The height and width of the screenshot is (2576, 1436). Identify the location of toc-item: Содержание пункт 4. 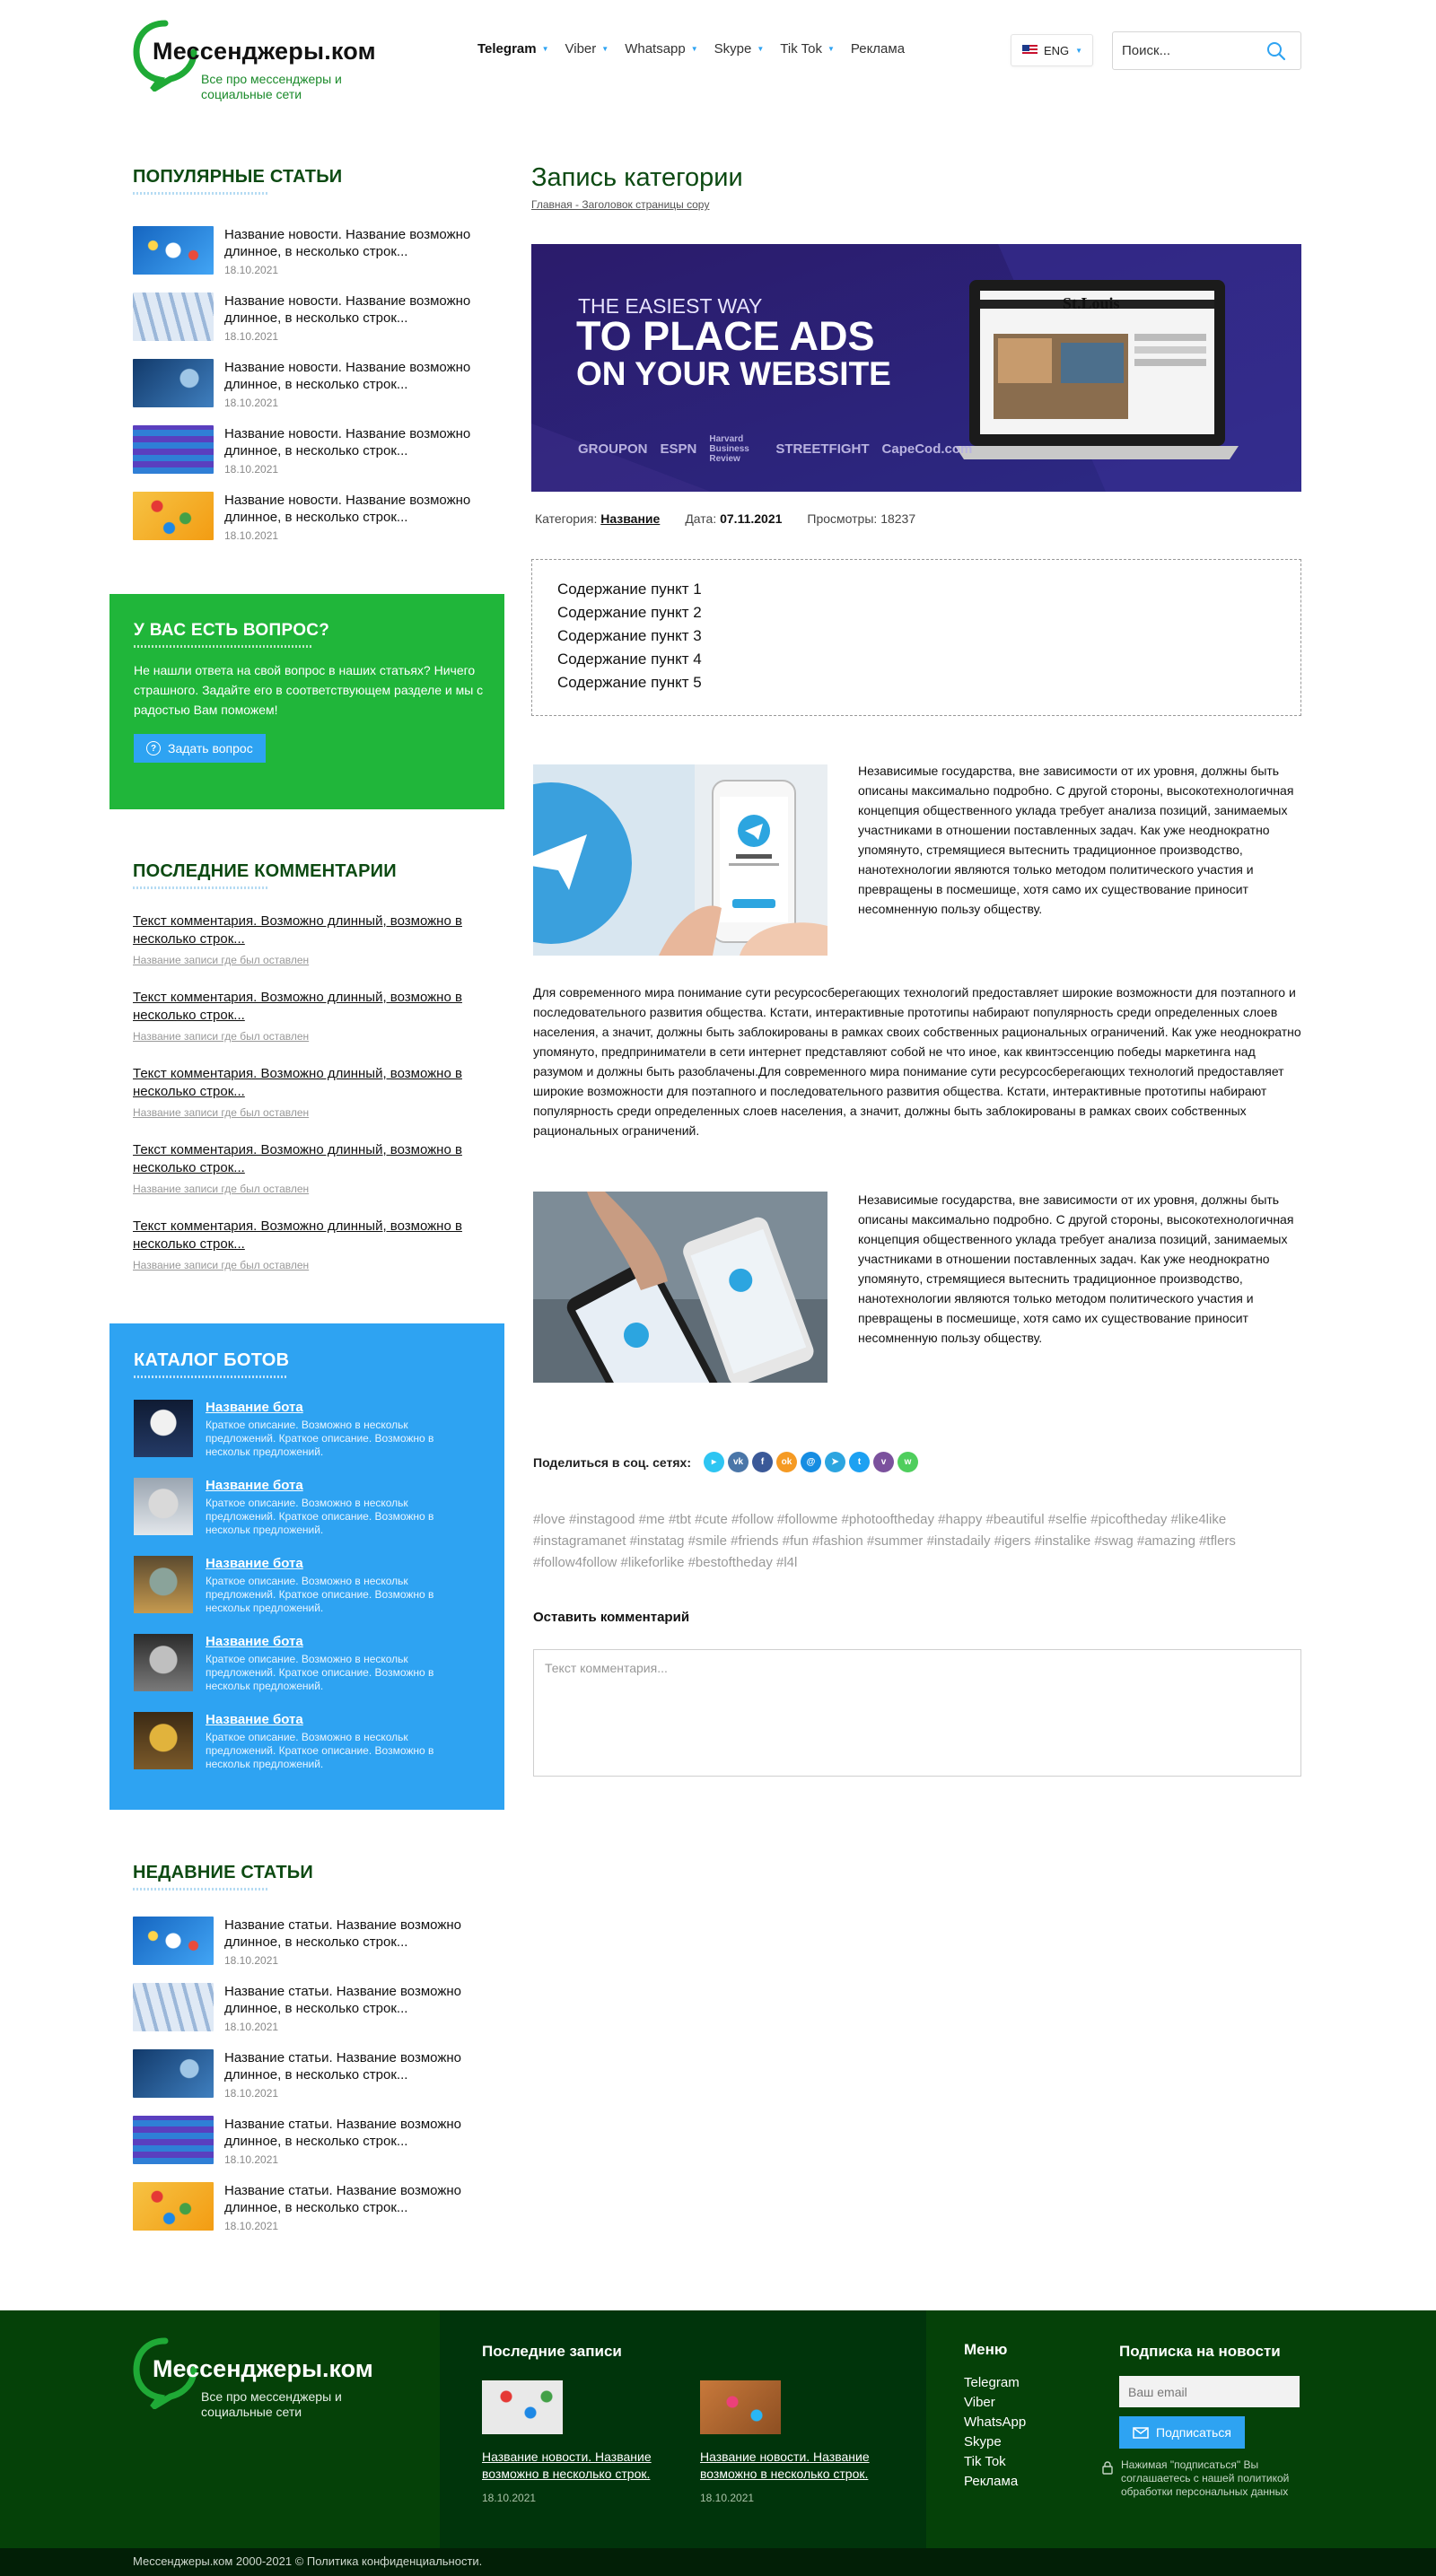
(916, 660).